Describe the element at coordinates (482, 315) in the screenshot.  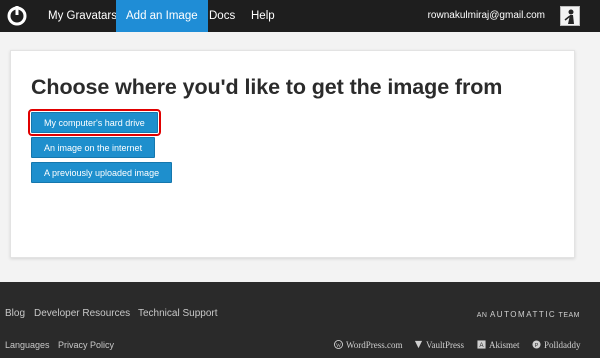
I see `automattic-prefix: AN` at that location.